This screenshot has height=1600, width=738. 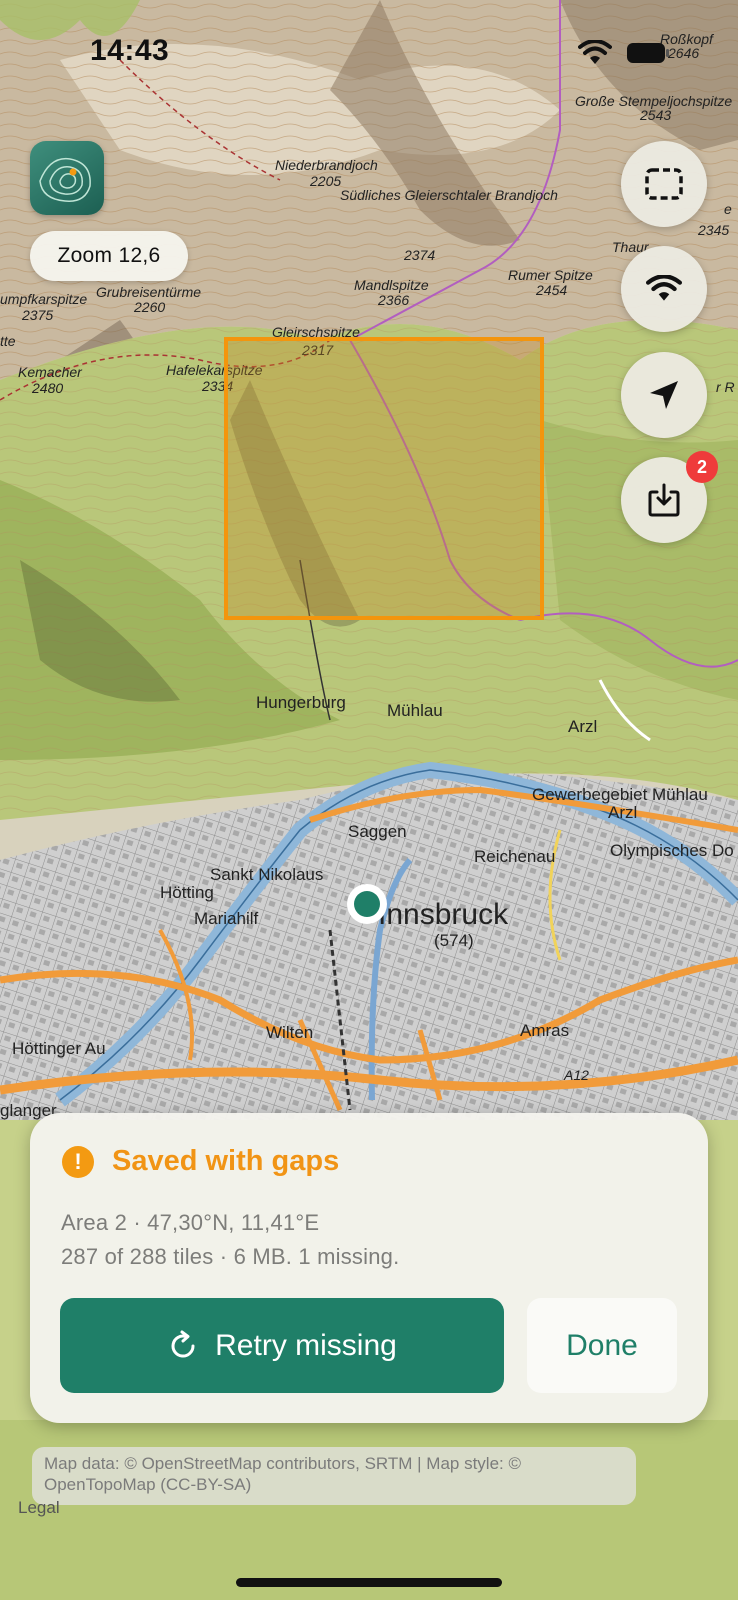 What do you see at coordinates (289, 1032) in the screenshot?
I see `place-label-wilten: Wilten` at bounding box center [289, 1032].